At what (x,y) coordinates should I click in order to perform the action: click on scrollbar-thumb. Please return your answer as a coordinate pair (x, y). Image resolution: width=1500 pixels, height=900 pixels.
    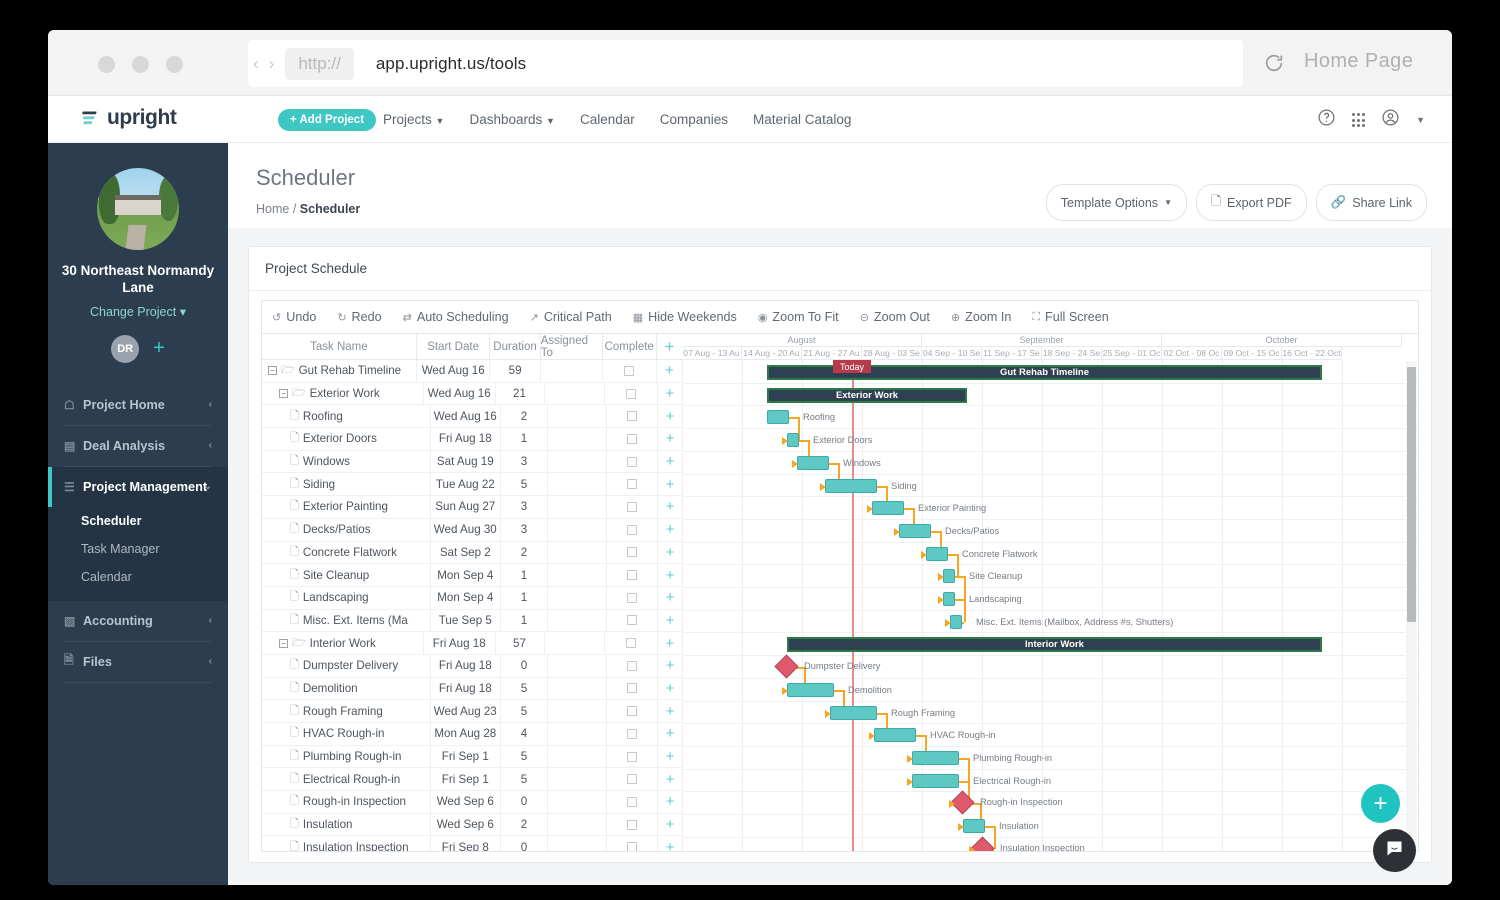
    Looking at the image, I should click on (1411, 494).